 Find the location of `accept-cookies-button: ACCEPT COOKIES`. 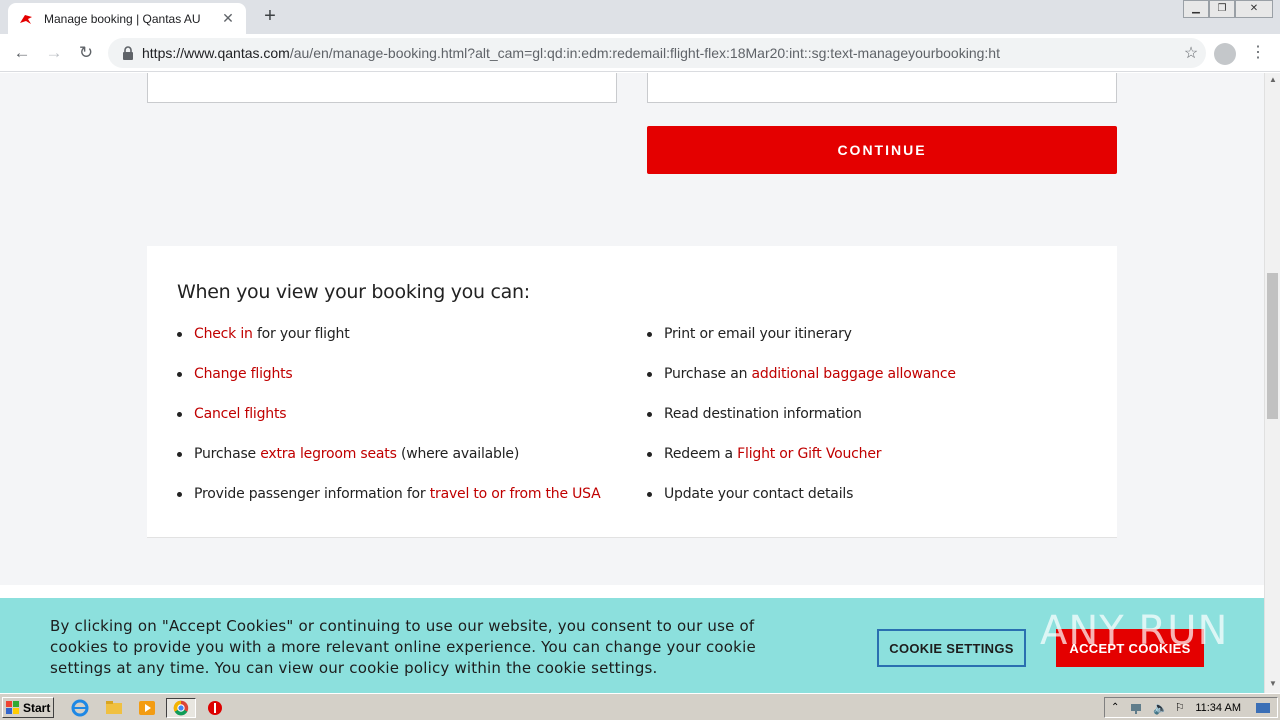

accept-cookies-button: ACCEPT COOKIES is located at coordinates (1130, 648).